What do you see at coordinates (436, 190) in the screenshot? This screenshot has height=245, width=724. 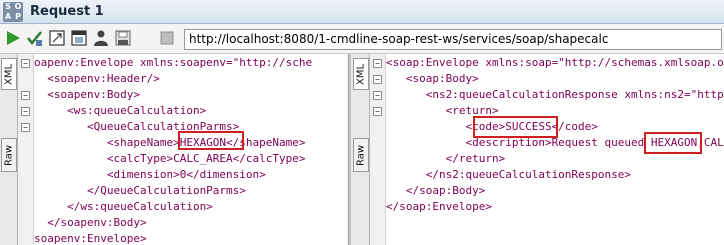 I see `code-line: </soap:Body>` at bounding box center [436, 190].